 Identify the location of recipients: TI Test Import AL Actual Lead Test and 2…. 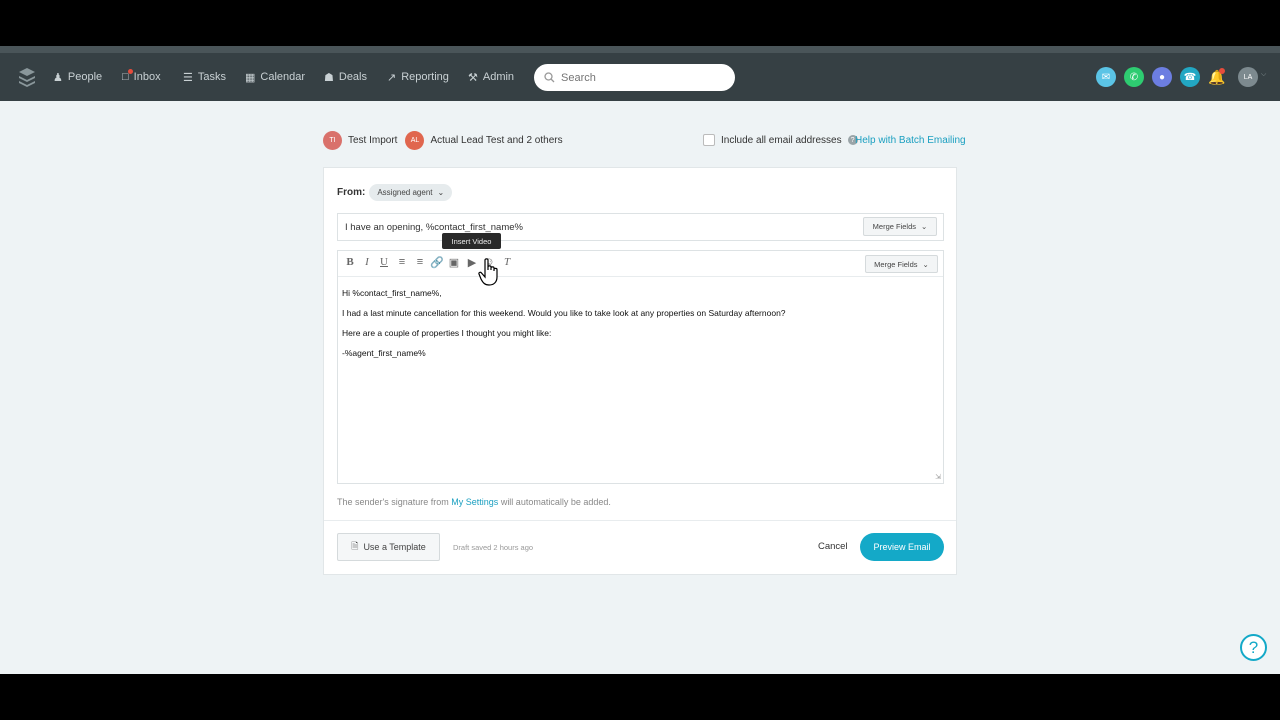
(443, 140).